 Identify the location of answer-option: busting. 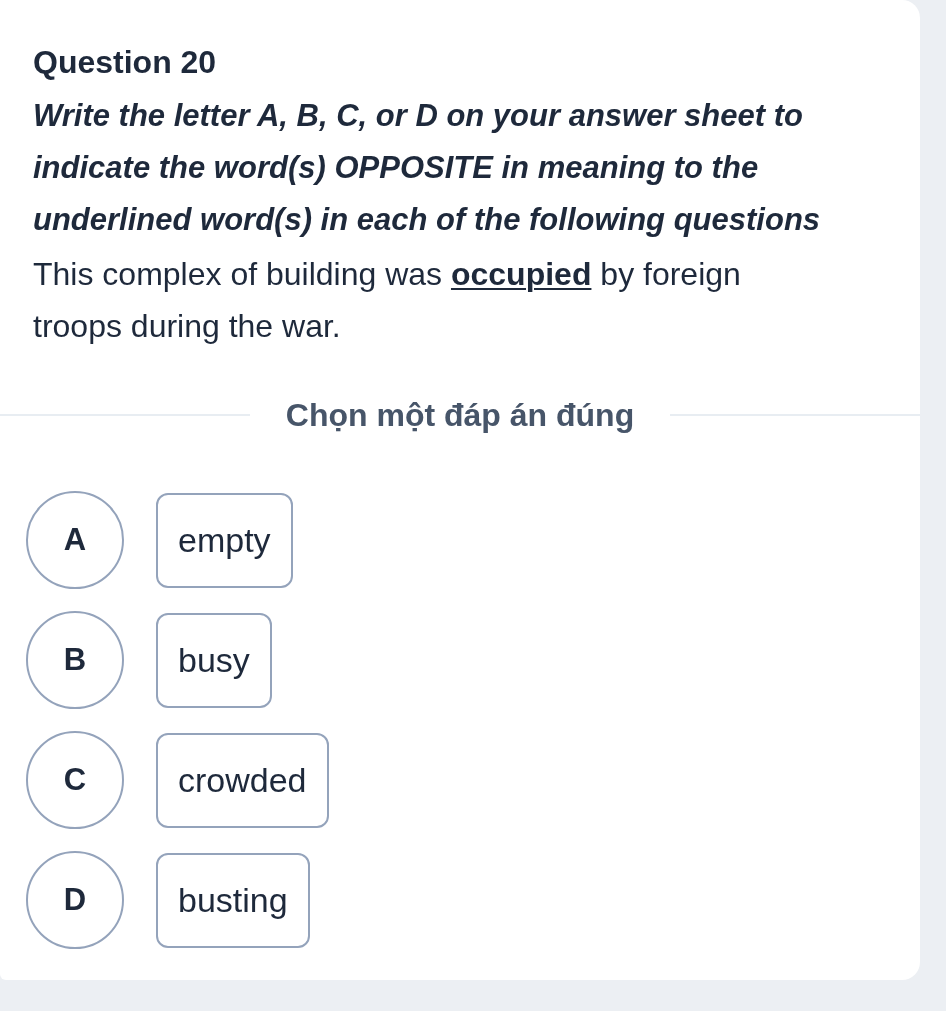
(233, 900).